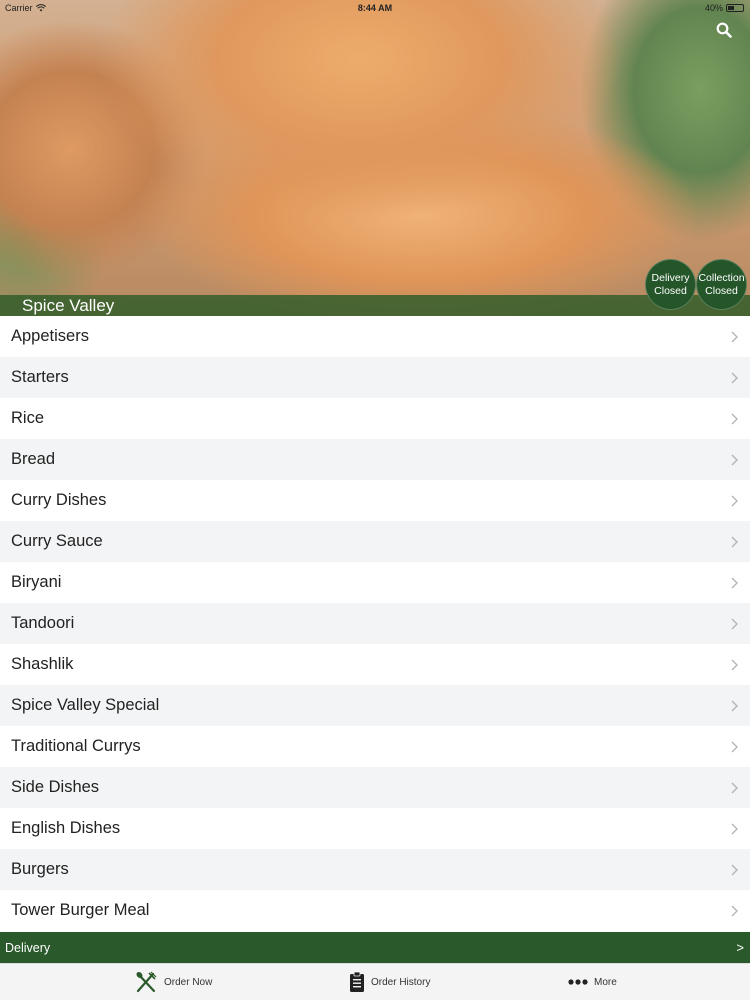  What do you see at coordinates (713, 8) in the screenshot?
I see `battery-percent: 40%` at bounding box center [713, 8].